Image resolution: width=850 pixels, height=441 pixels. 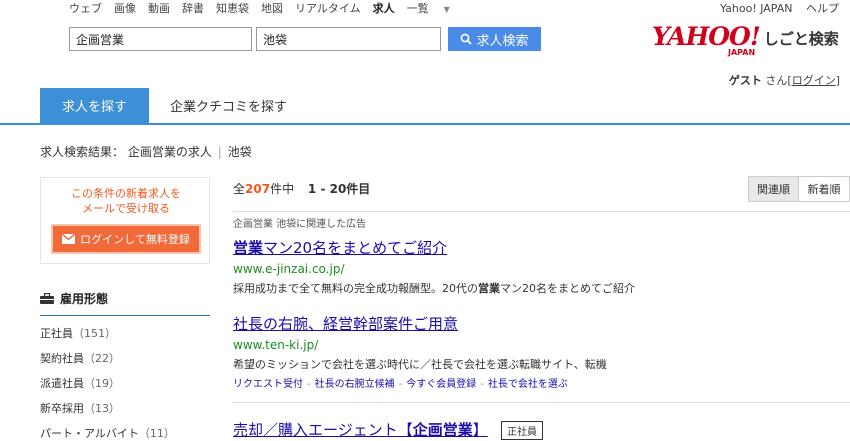 I want to click on result-range: 1 - 20件目, so click(x=339, y=189).